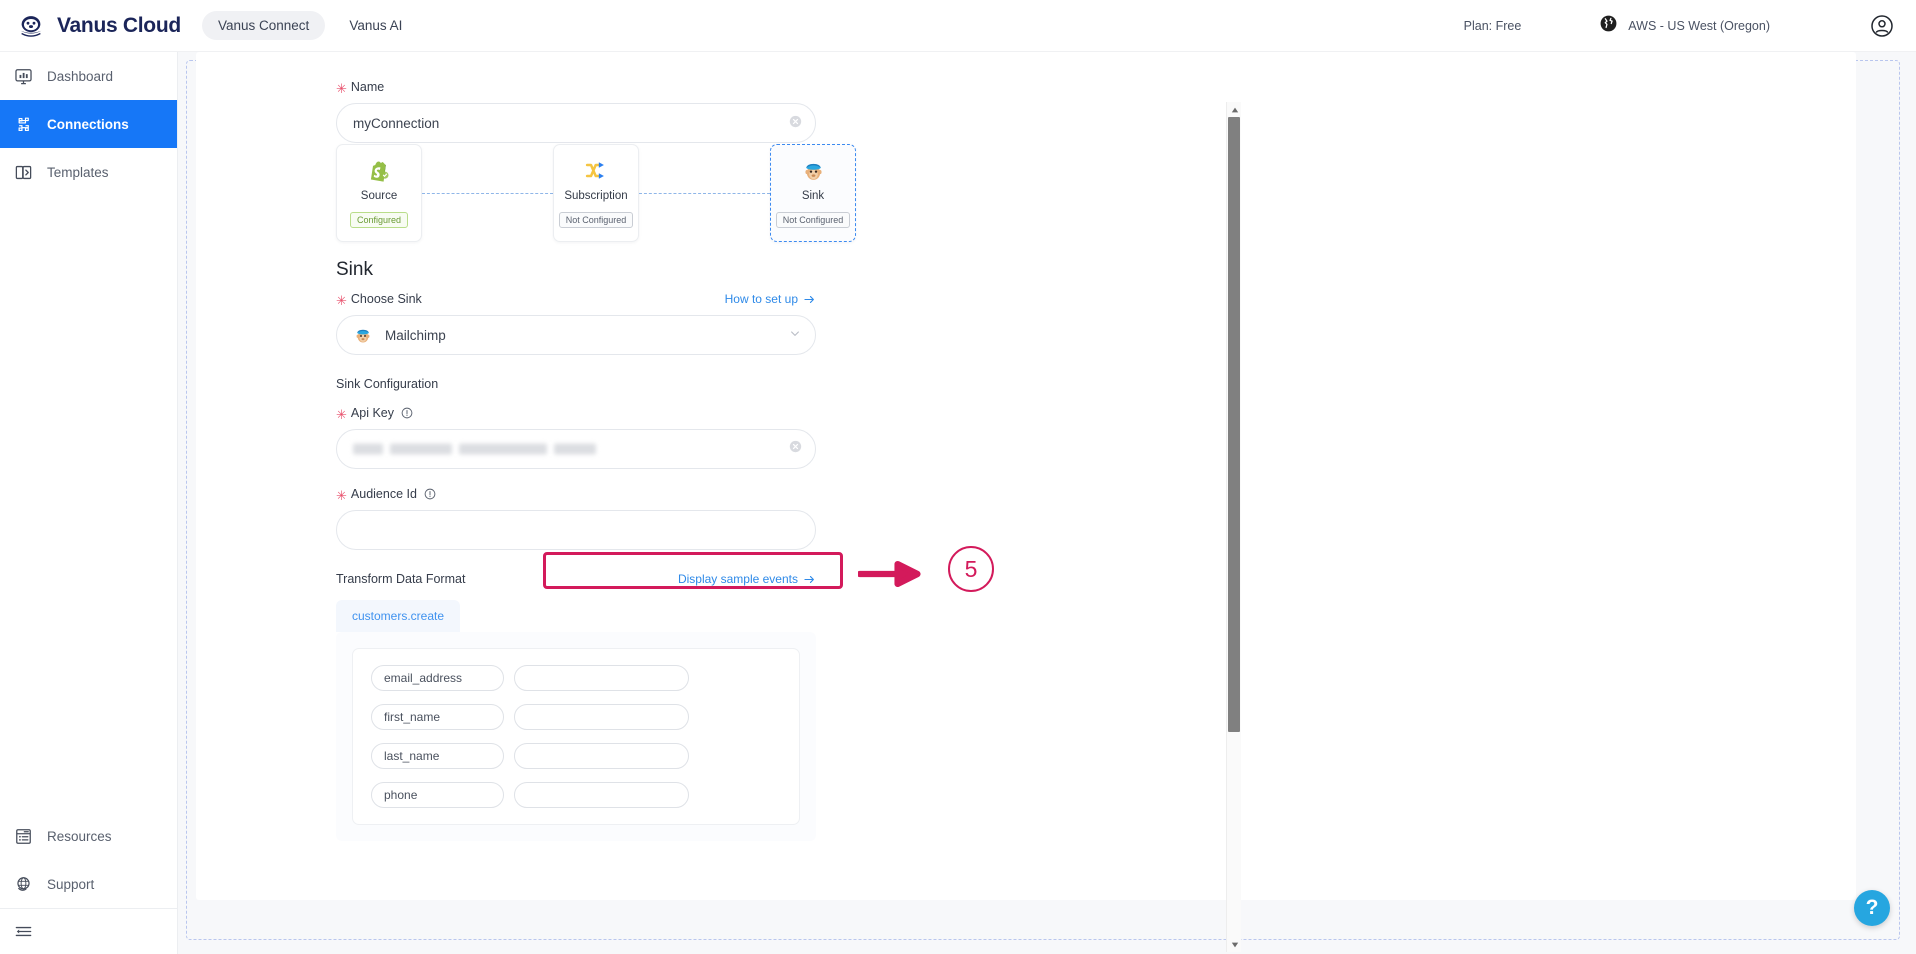 The image size is (1916, 954). Describe the element at coordinates (1234, 424) in the screenshot. I see `scrollbar-thumb` at that location.